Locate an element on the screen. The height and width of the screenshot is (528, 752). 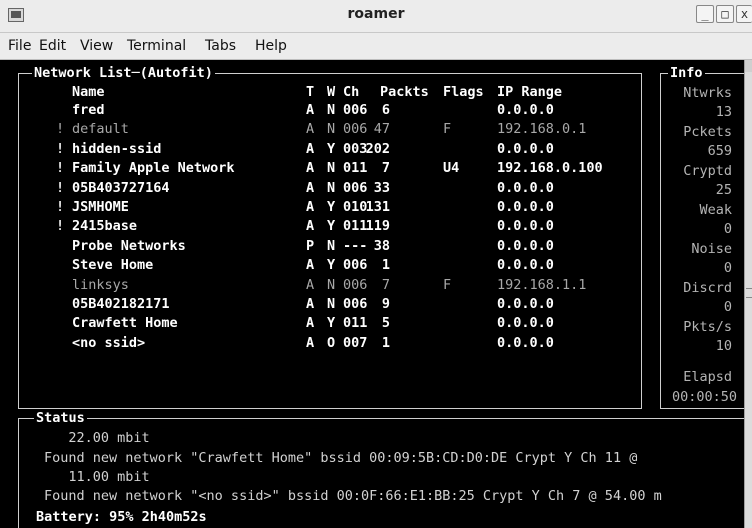
network-row-name: JSMHOME is located at coordinates (100, 207).